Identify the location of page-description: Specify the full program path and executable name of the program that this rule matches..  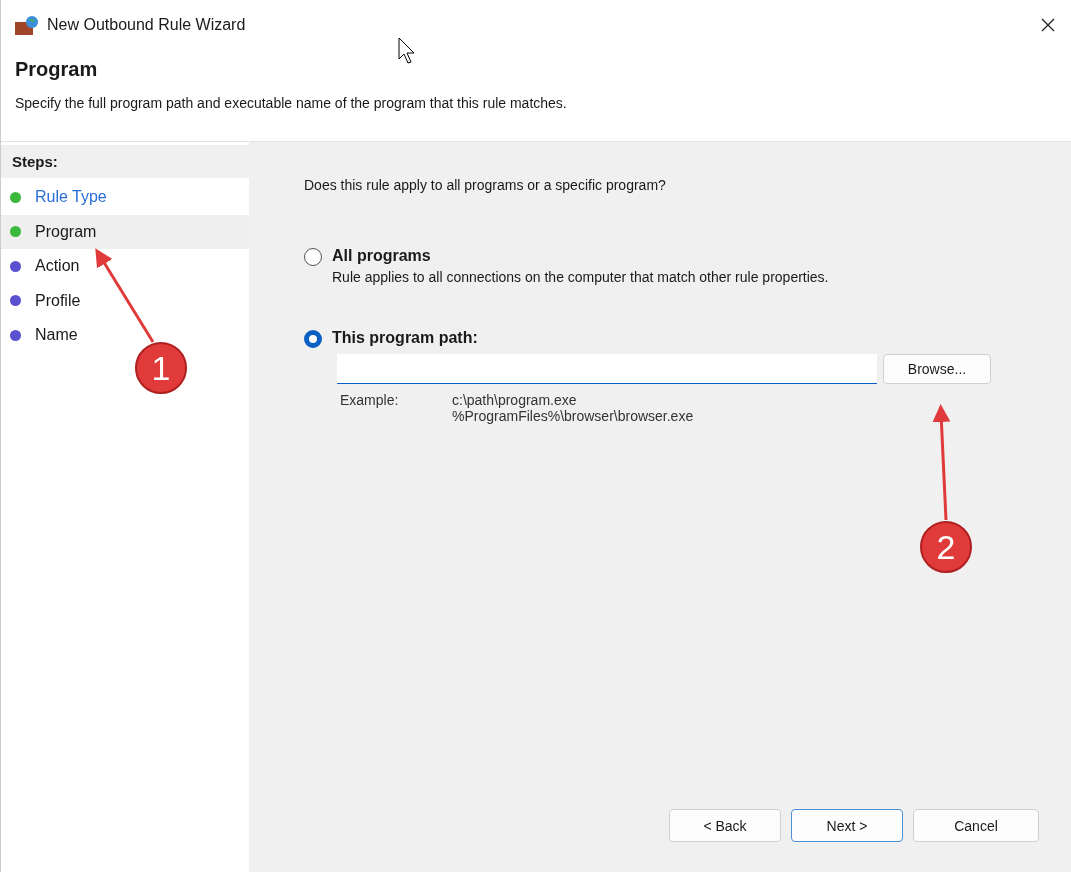
(291, 103).